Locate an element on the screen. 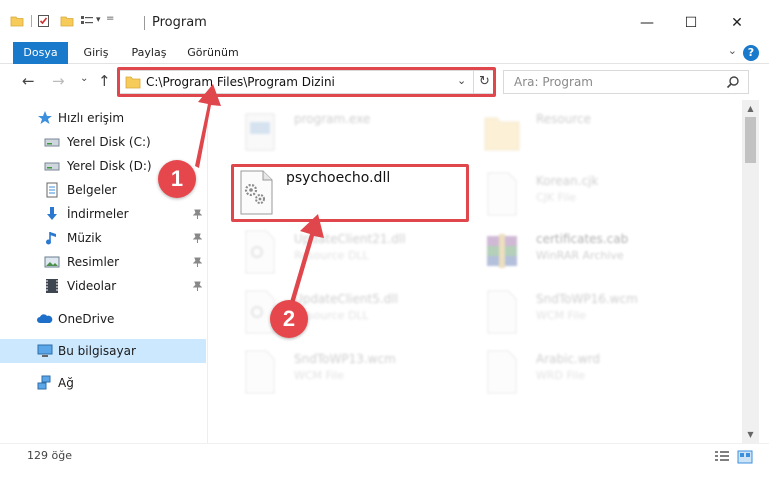 This screenshot has height=481, width=769. sidebar-item-label: Ağ is located at coordinates (66, 383).